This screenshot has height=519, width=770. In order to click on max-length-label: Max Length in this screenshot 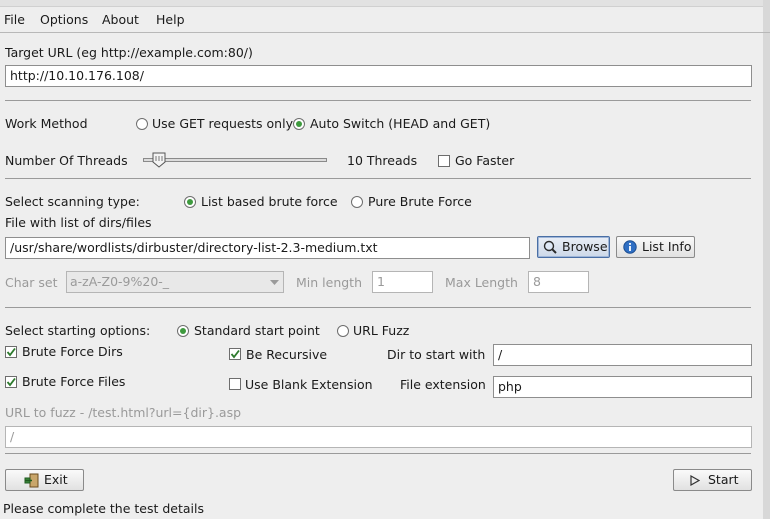, I will do `click(481, 282)`.